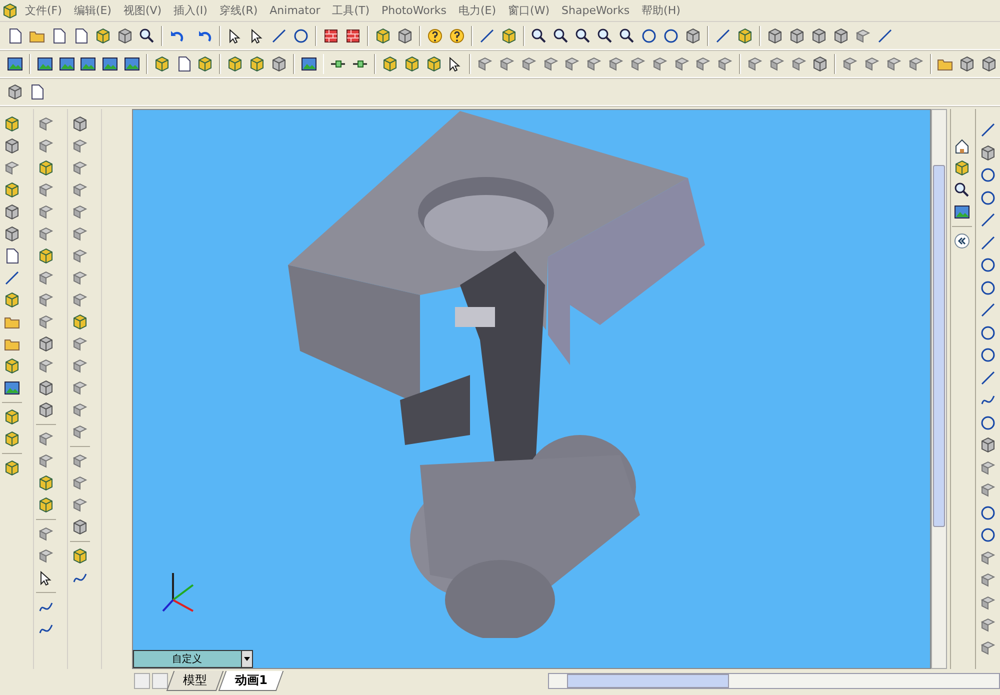 The width and height of the screenshot is (1000, 695). I want to click on menu-item: 工具(T), so click(351, 10).